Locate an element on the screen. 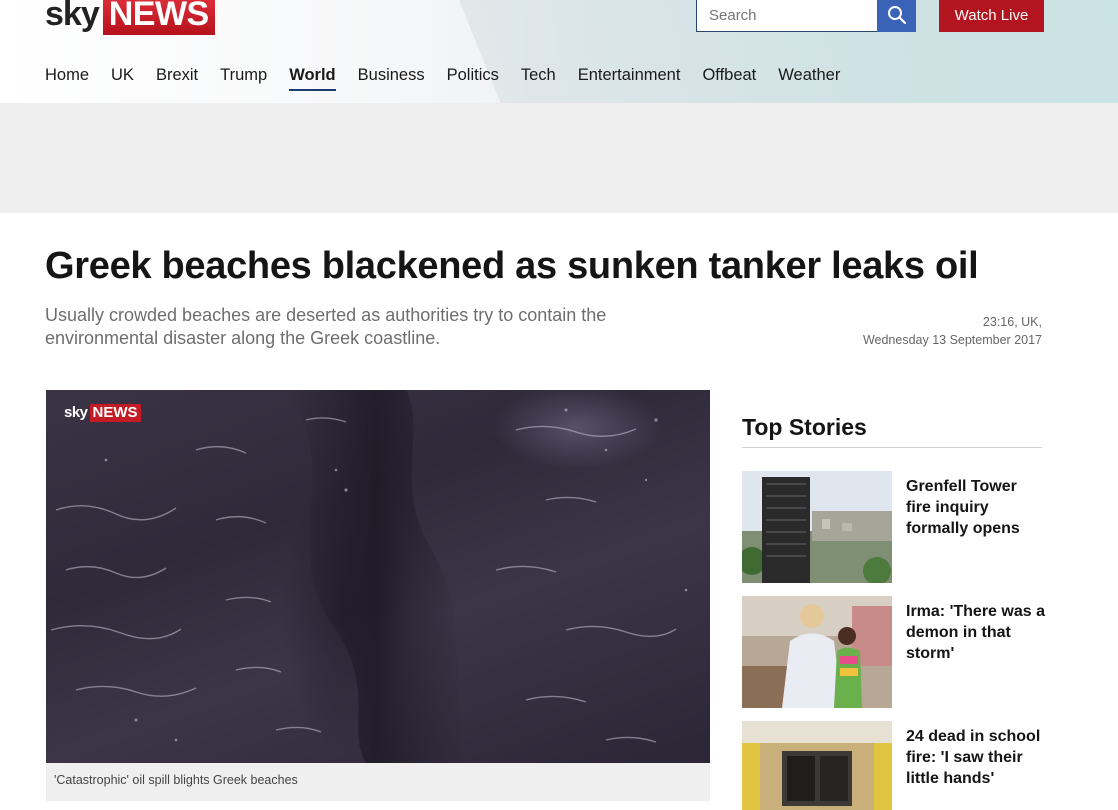  nav-item-business: Business is located at coordinates (391, 77).